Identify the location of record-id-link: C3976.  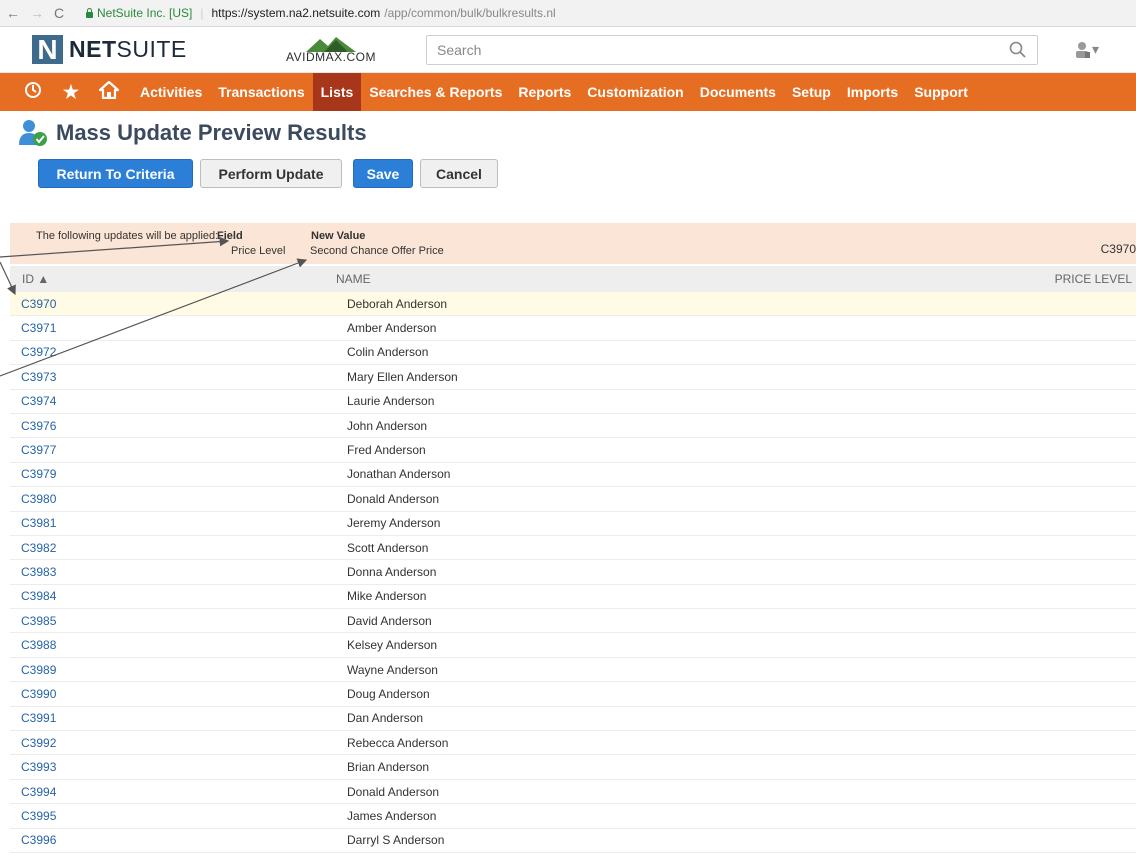
(38, 426).